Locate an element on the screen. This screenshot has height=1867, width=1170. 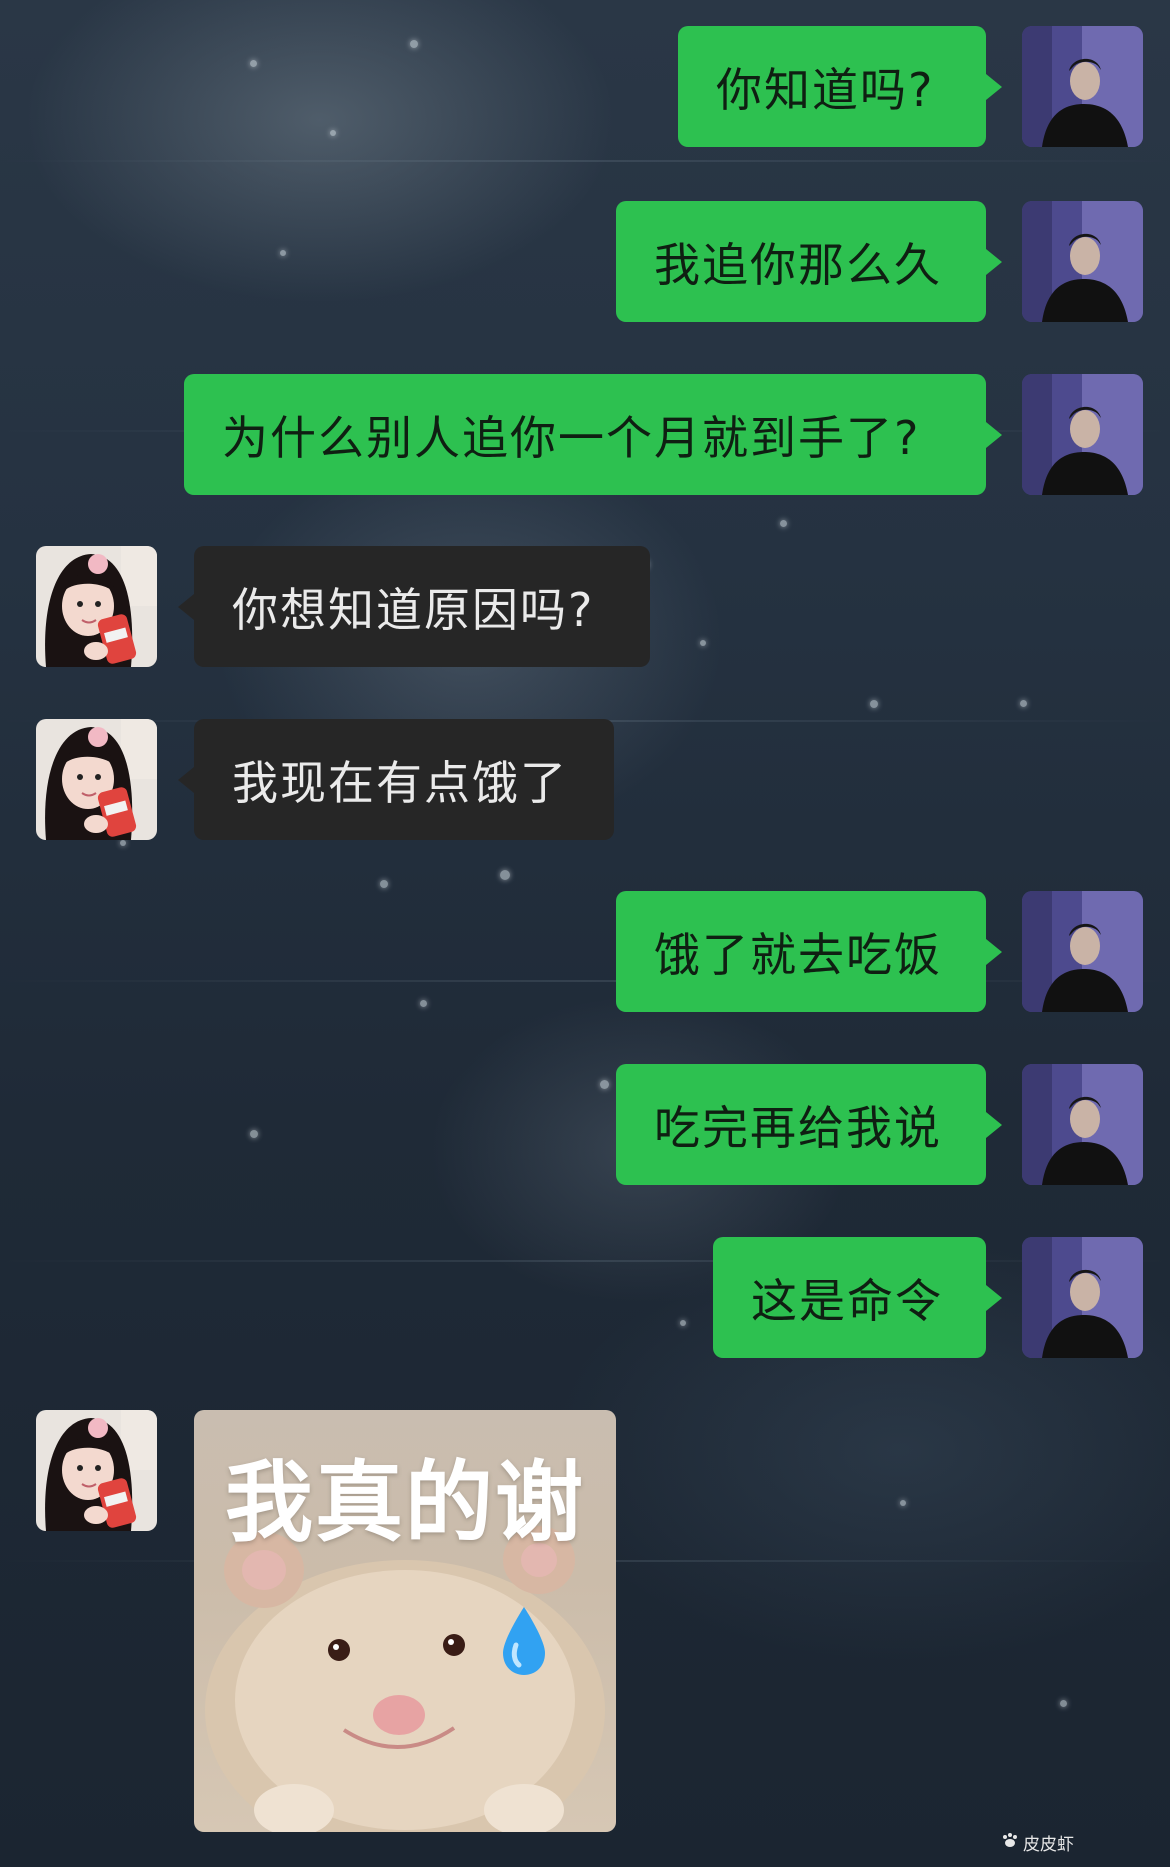
sent-message-bubble: 这是命令 is located at coordinates (857, 1297).